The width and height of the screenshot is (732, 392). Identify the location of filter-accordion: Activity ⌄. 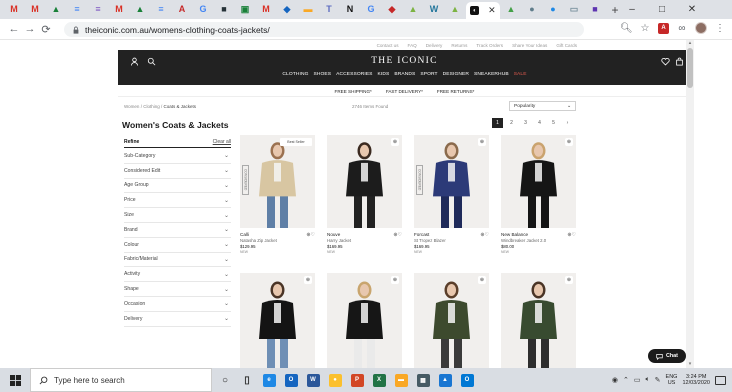
(177, 275).